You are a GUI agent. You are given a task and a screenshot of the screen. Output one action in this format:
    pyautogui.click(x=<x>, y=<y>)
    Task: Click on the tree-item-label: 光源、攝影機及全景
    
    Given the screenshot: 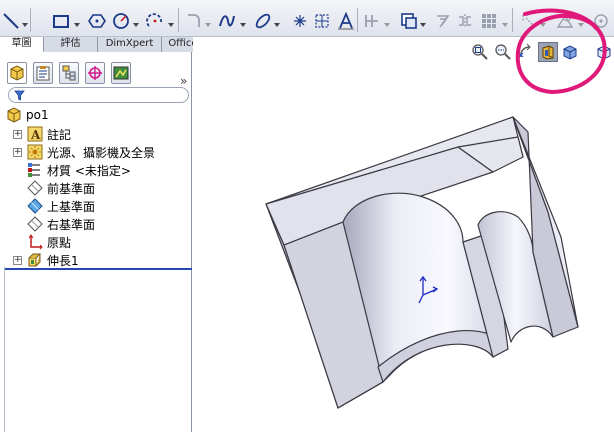 What is the action you would take?
    pyautogui.click(x=101, y=152)
    